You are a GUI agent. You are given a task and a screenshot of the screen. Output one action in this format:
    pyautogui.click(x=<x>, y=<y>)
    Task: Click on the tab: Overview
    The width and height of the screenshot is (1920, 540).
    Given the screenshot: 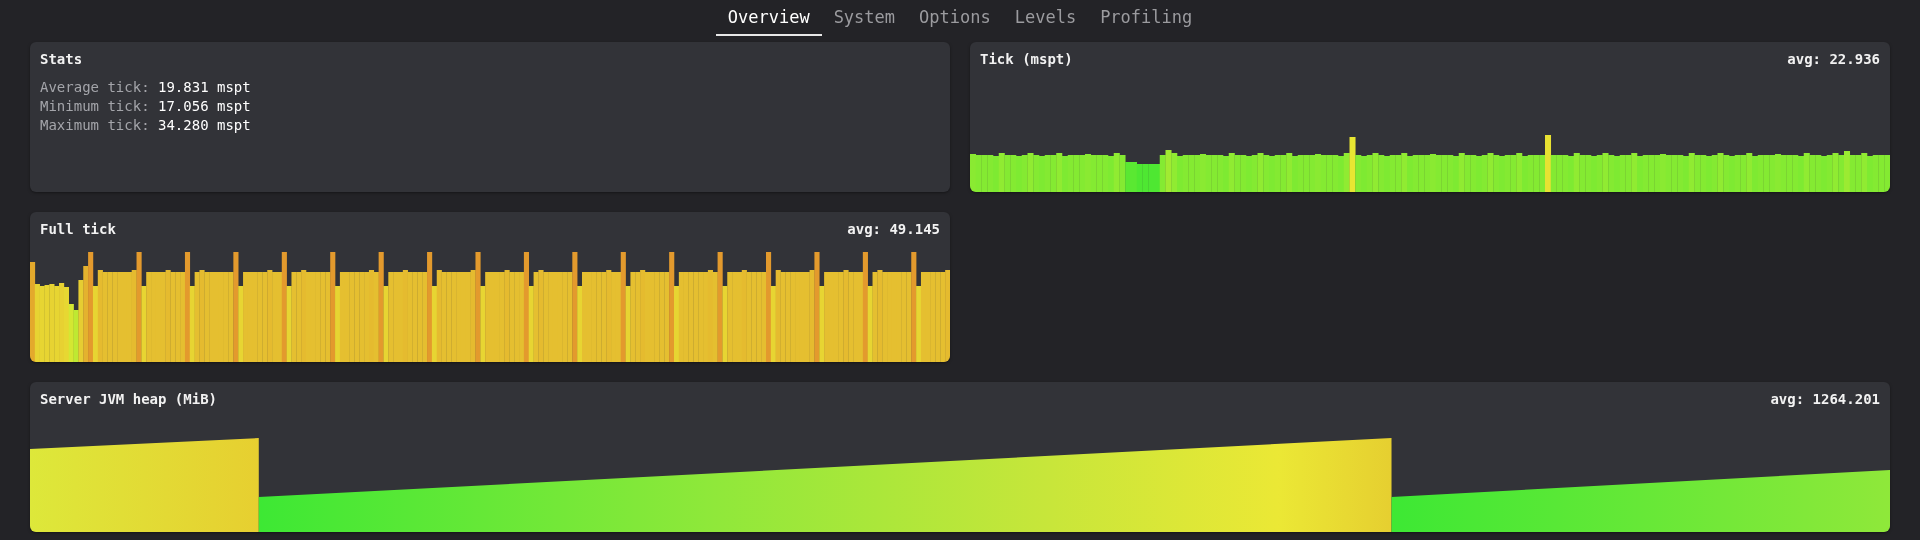 What is the action you would take?
    pyautogui.click(x=768, y=20)
    